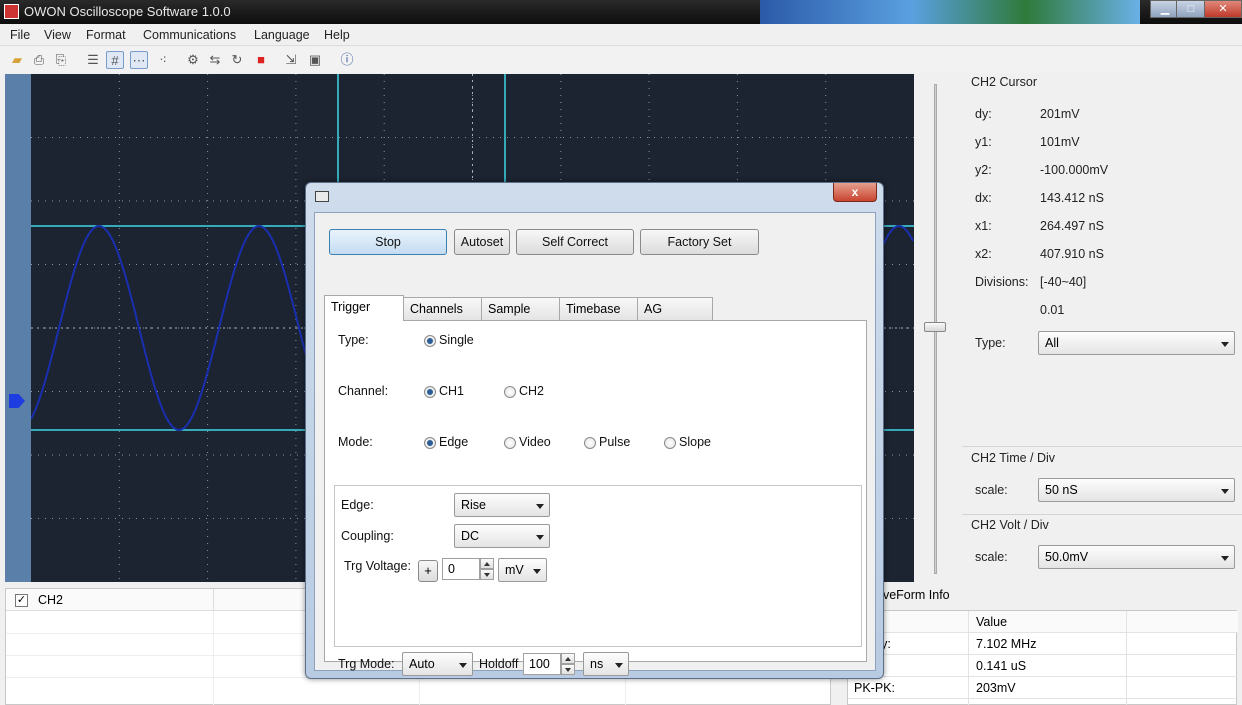 The height and width of the screenshot is (705, 1242). What do you see at coordinates (522, 570) in the screenshot?
I see `trg-voltage-unit-select: mV` at bounding box center [522, 570].